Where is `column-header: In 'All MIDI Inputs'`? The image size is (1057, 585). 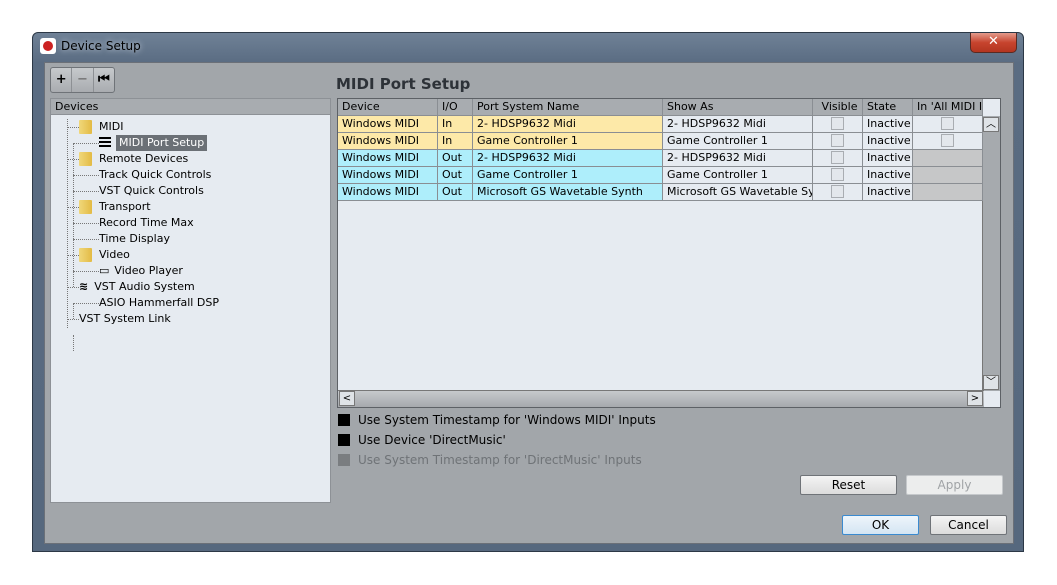 column-header: In 'All MIDI Inputs' is located at coordinates (948, 107).